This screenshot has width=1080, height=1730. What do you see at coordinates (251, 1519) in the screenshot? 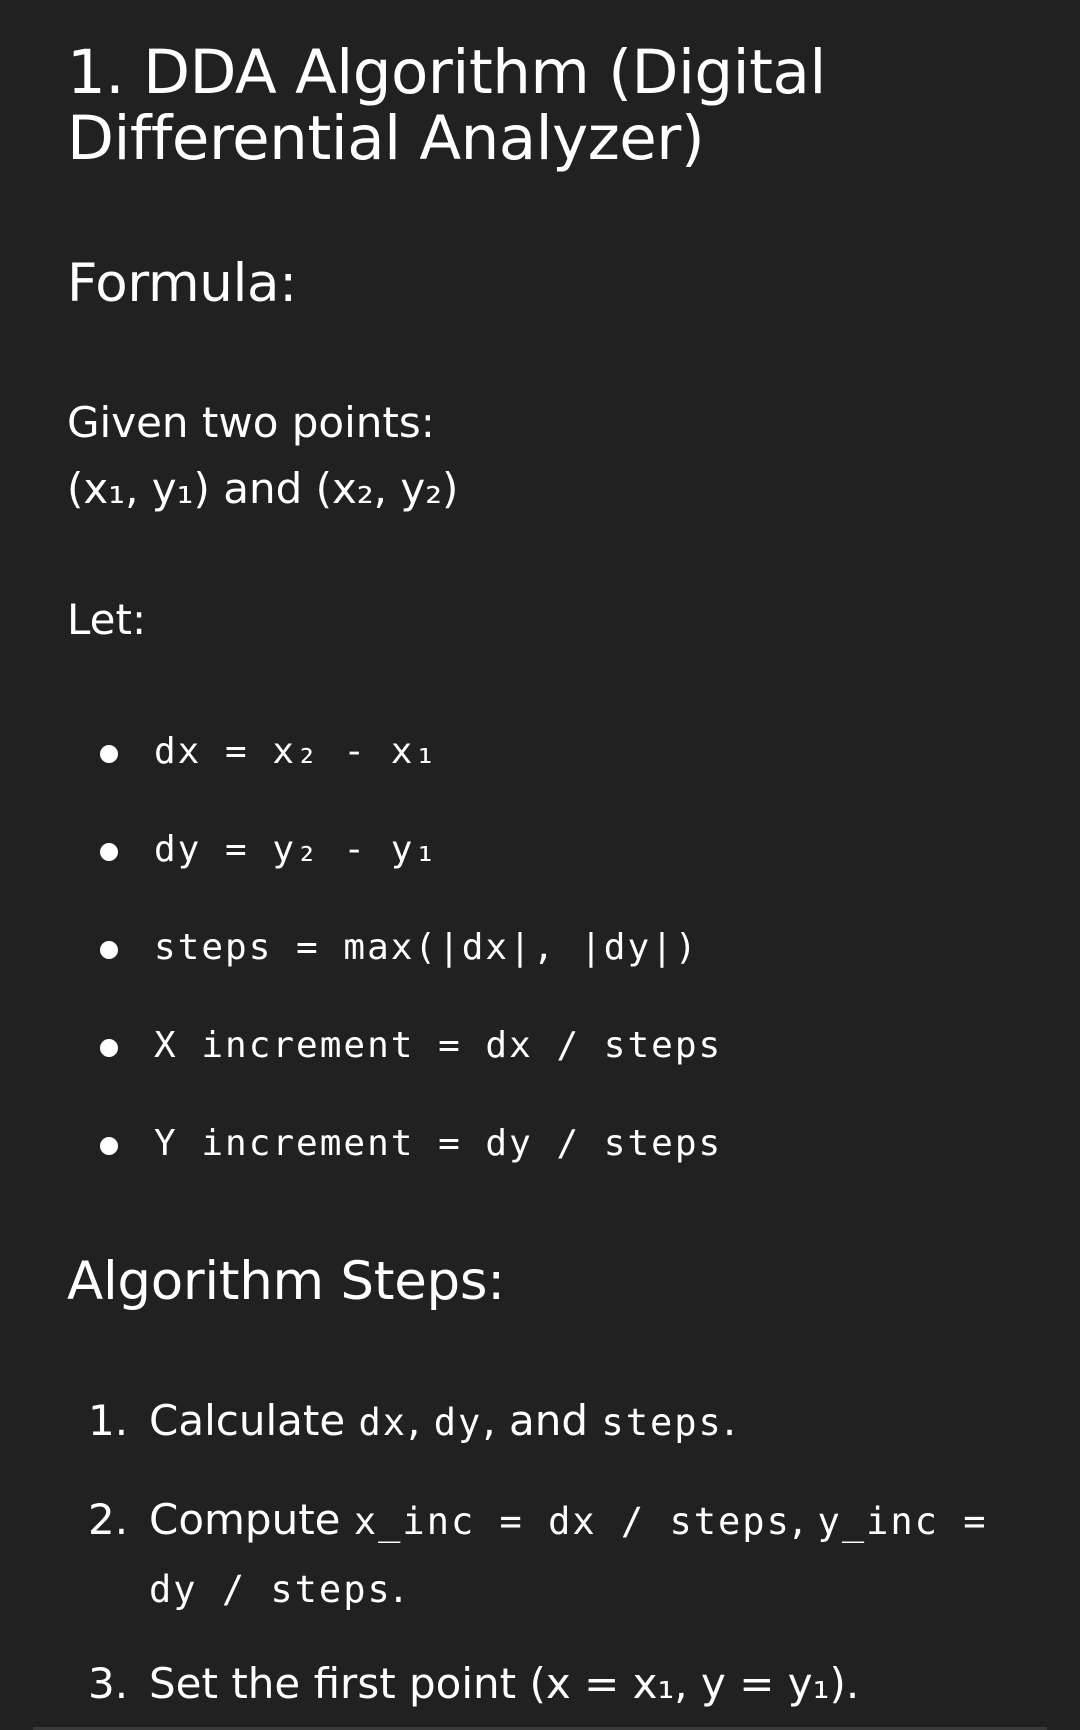
I see `step-text-part: Compute` at bounding box center [251, 1519].